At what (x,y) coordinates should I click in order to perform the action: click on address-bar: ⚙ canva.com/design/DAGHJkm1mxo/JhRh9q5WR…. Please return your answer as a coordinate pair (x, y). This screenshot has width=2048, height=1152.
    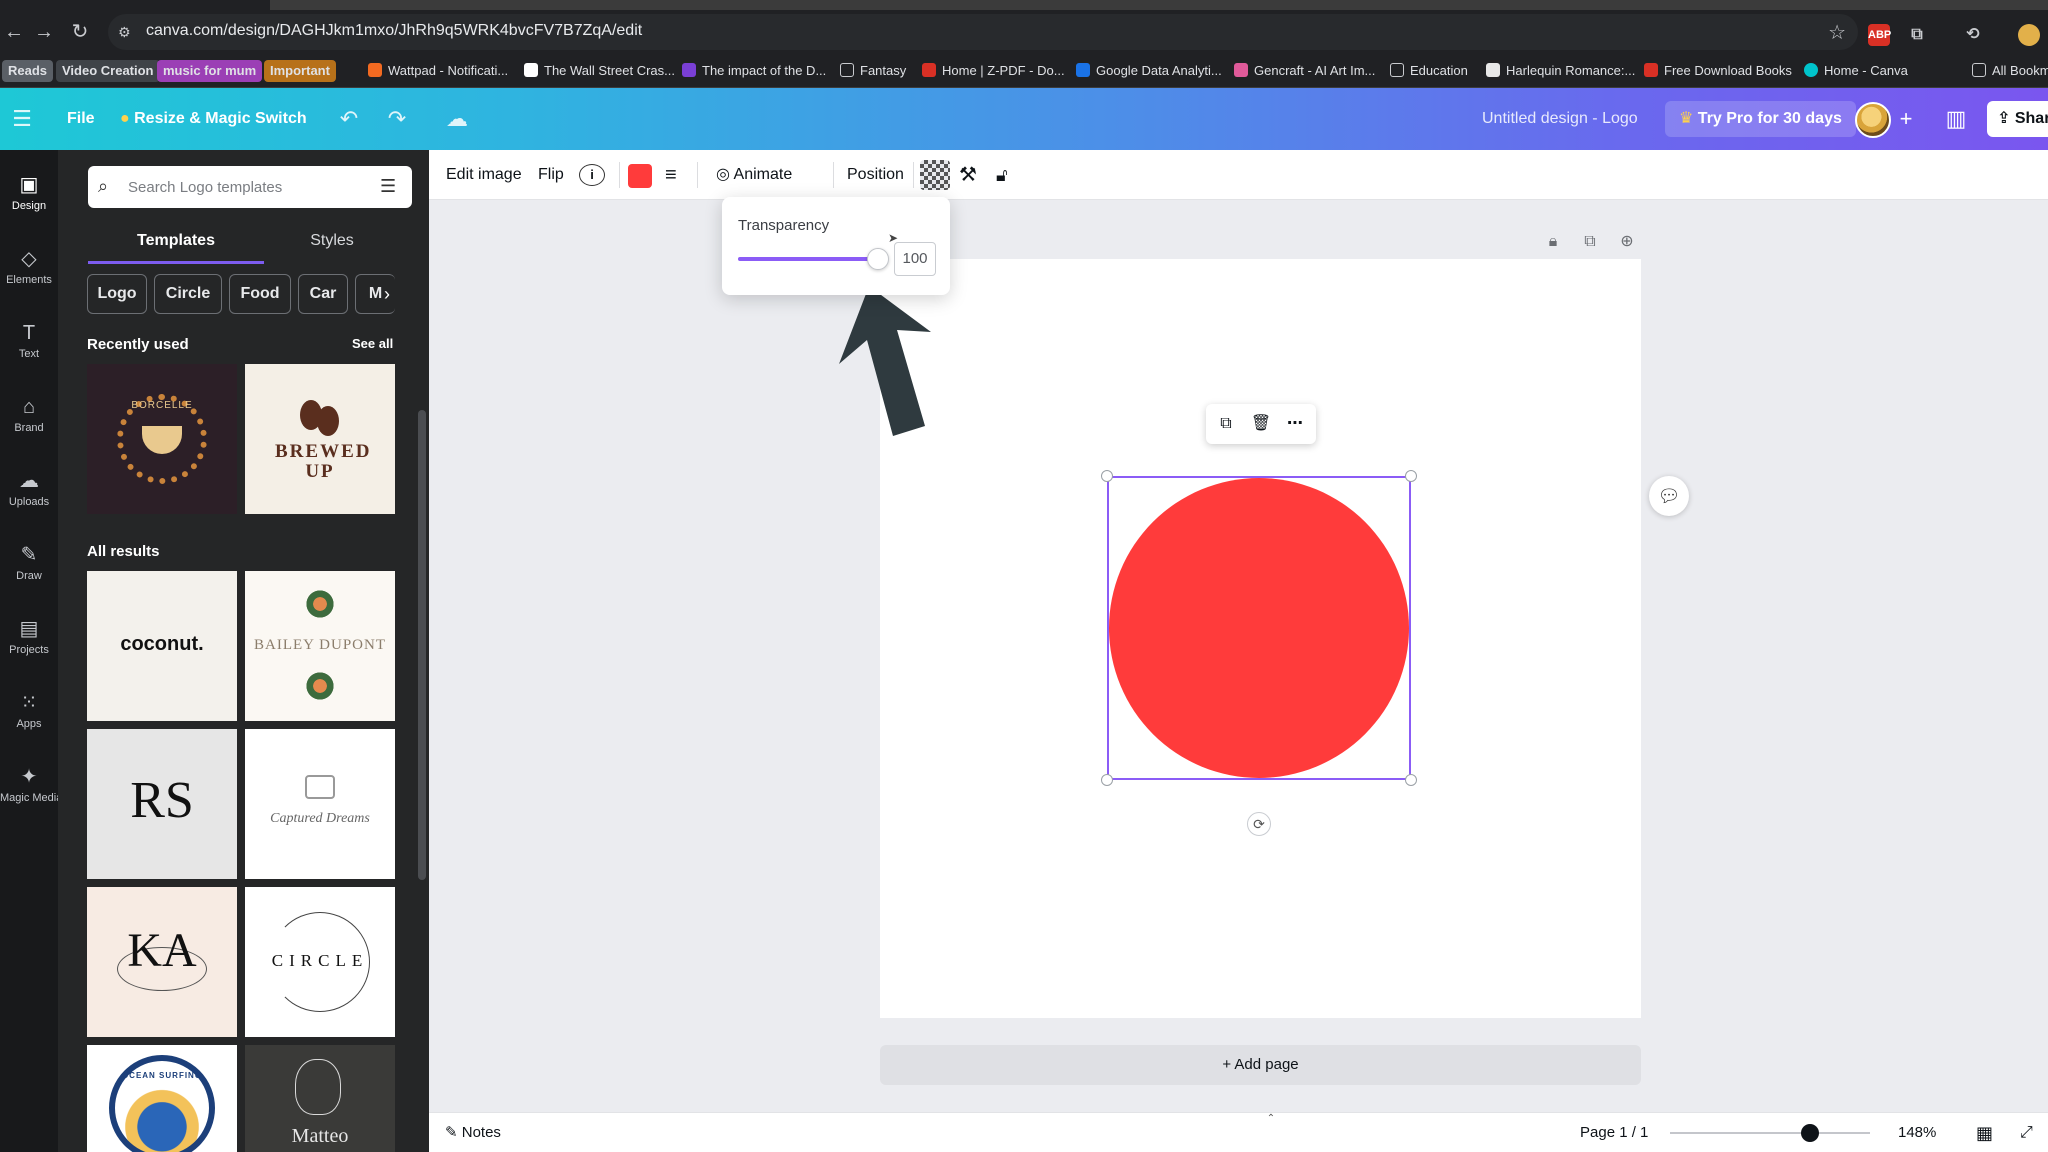
    Looking at the image, I should click on (983, 32).